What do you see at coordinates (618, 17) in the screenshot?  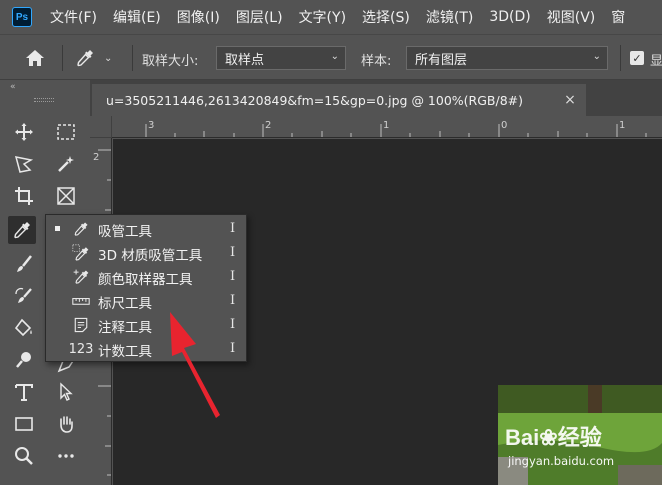 I see `menu-window: 窗` at bounding box center [618, 17].